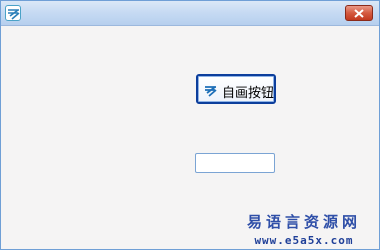 Image resolution: width=380 pixels, height=250 pixels. What do you see at coordinates (248, 93) in the screenshot?
I see `button-label: 自画按钮` at bounding box center [248, 93].